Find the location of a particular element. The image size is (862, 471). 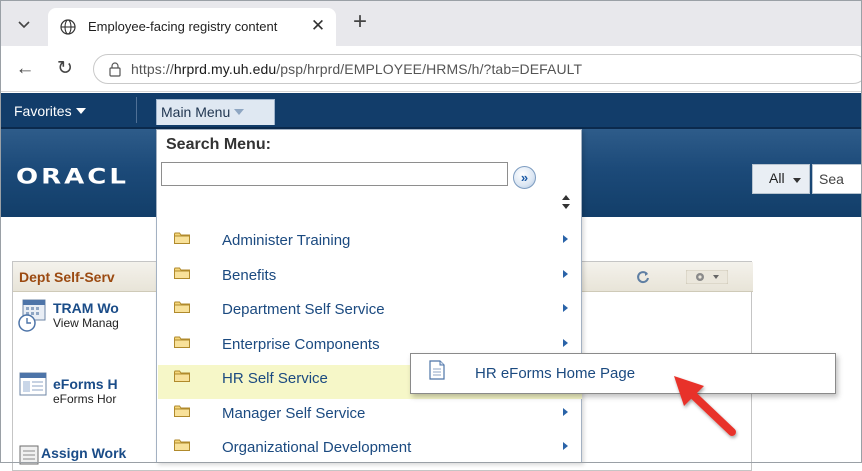

main-menu-button: Main Menu is located at coordinates (215, 112).